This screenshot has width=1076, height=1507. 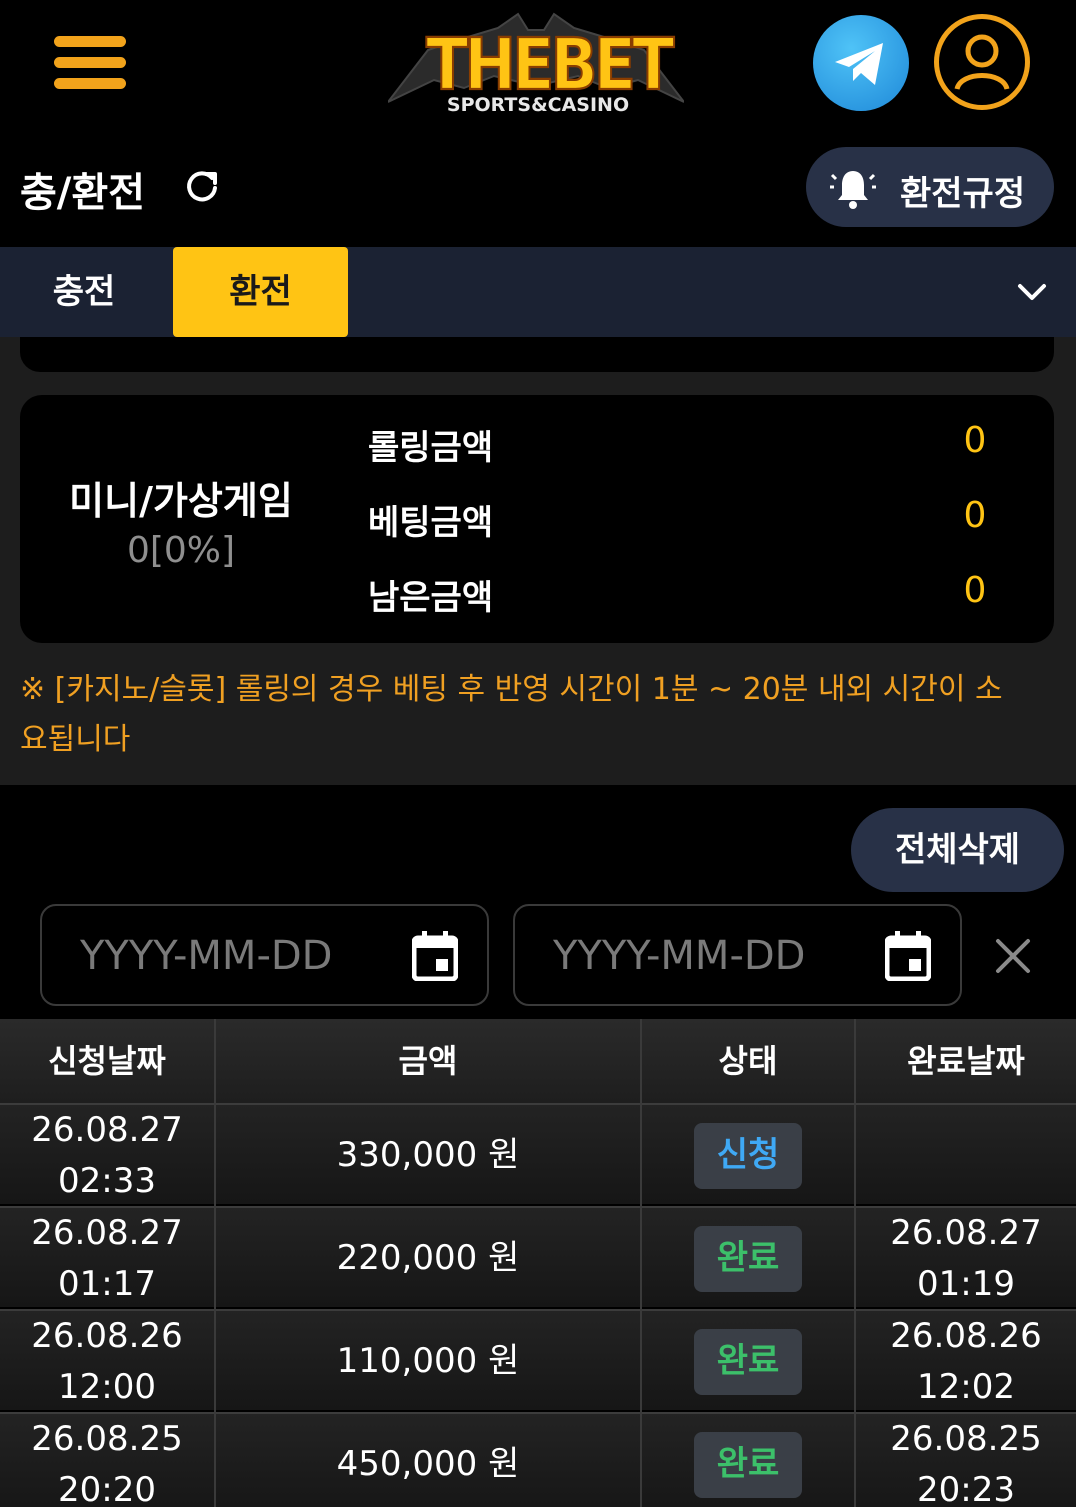 I want to click on amount: 110,000 원, so click(x=428, y=1361).